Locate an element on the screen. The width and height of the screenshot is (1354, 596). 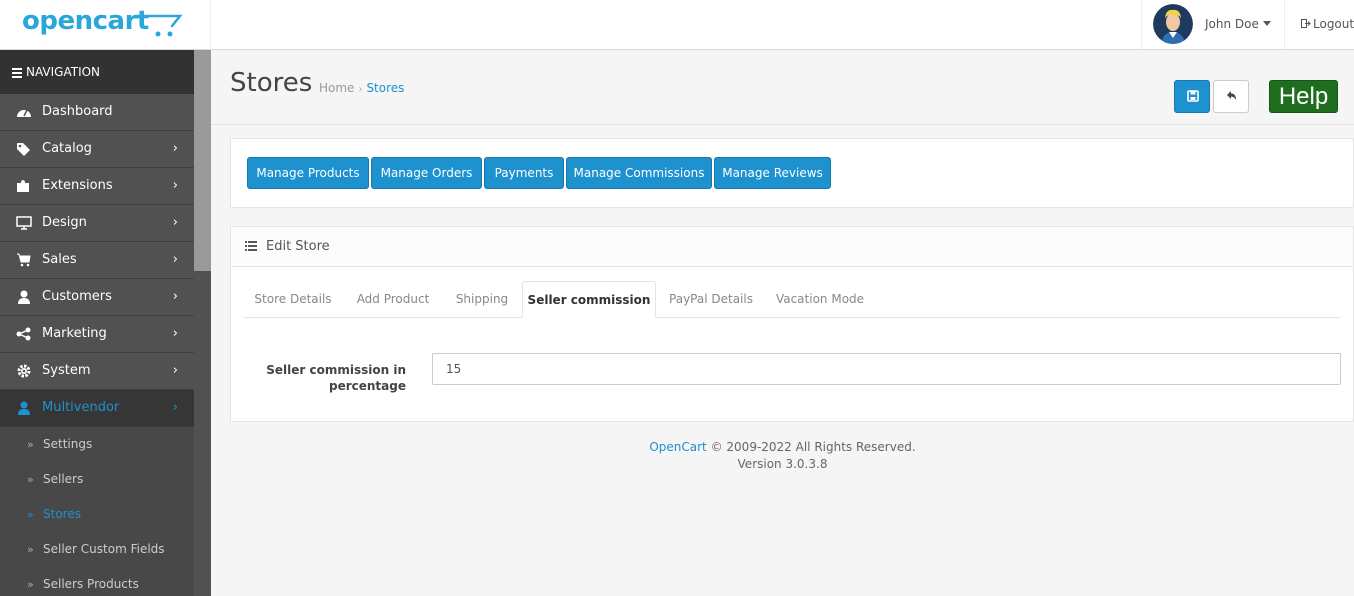
top-header: opencart John Doe Logout is located at coordinates (677, 25).